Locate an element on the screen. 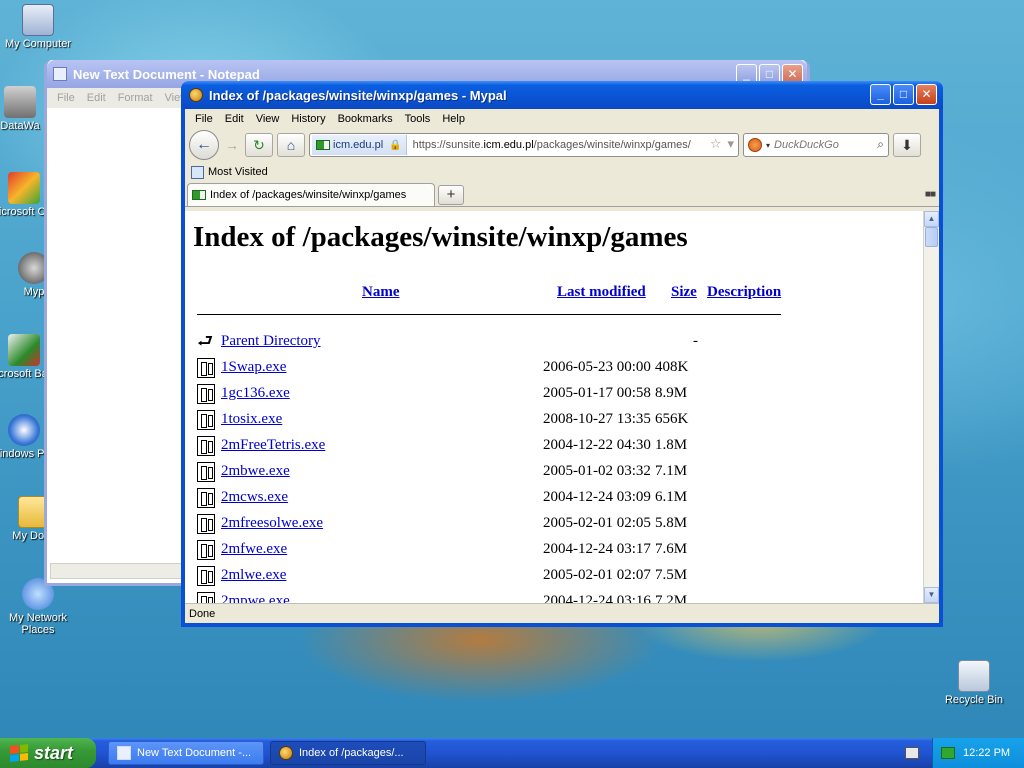 The image size is (1024, 768). visual-basic-icon is located at coordinates (24, 350).